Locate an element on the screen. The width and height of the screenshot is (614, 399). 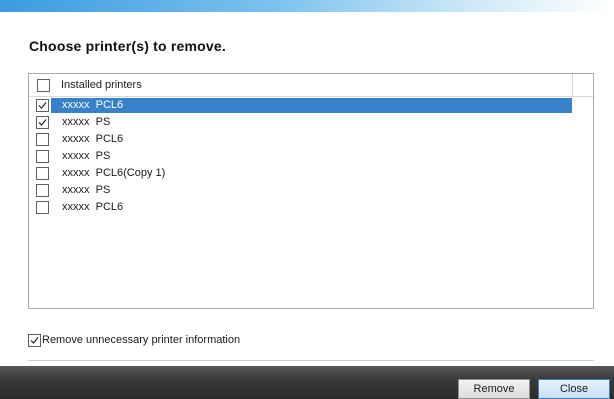
separator is located at coordinates (311, 360).